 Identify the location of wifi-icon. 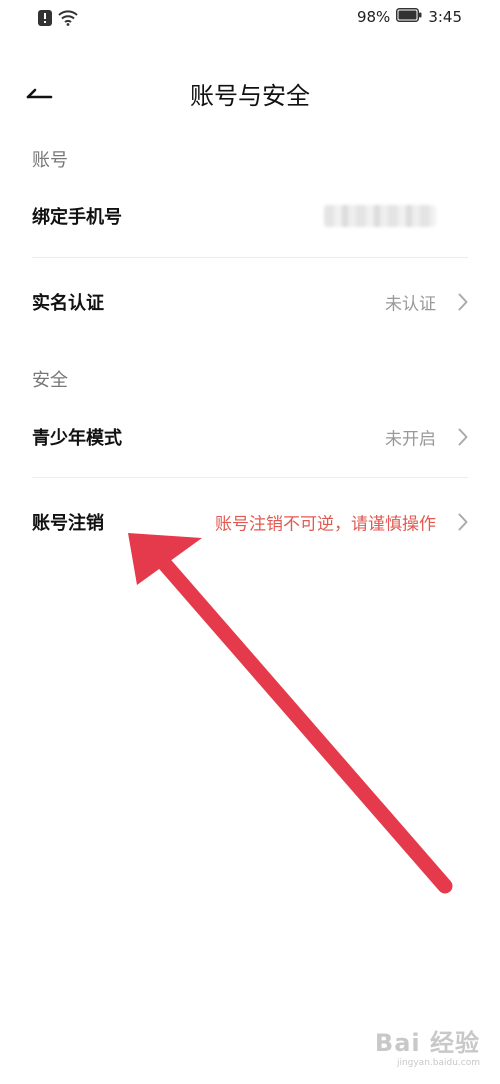
(68, 20).